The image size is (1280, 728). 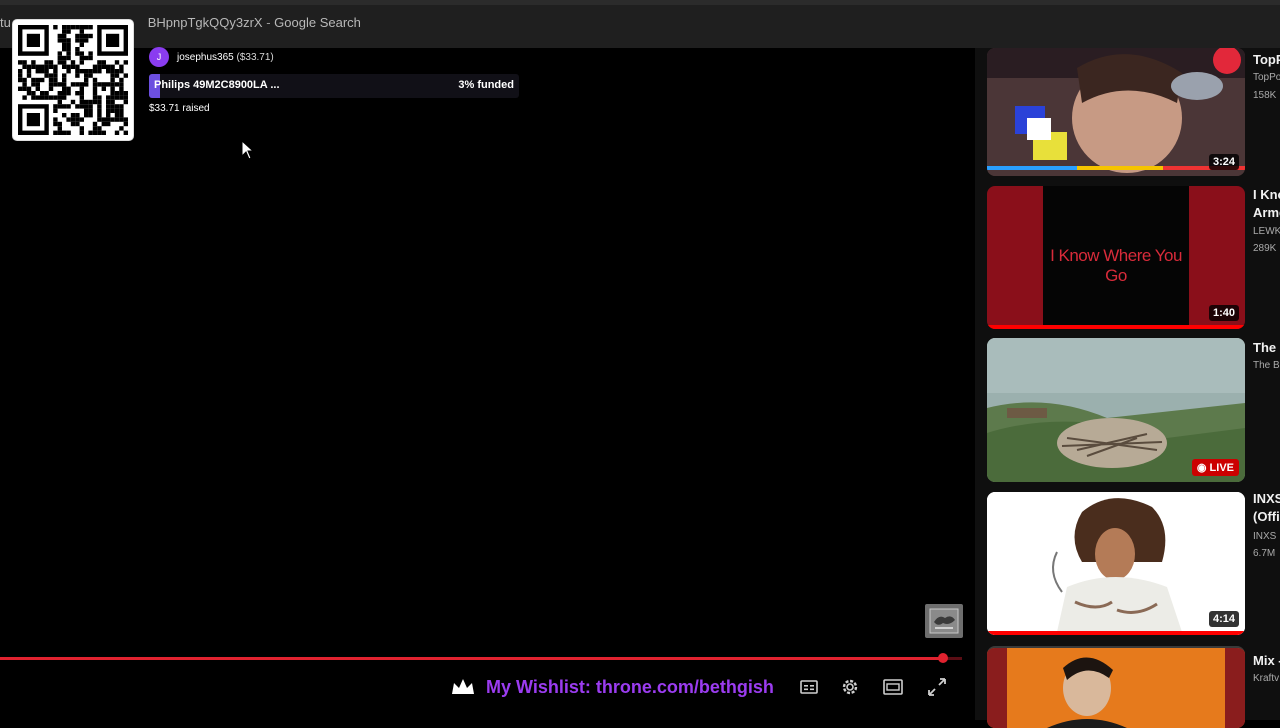 What do you see at coordinates (942, 658) in the screenshot?
I see `video-progress-scrubber` at bounding box center [942, 658].